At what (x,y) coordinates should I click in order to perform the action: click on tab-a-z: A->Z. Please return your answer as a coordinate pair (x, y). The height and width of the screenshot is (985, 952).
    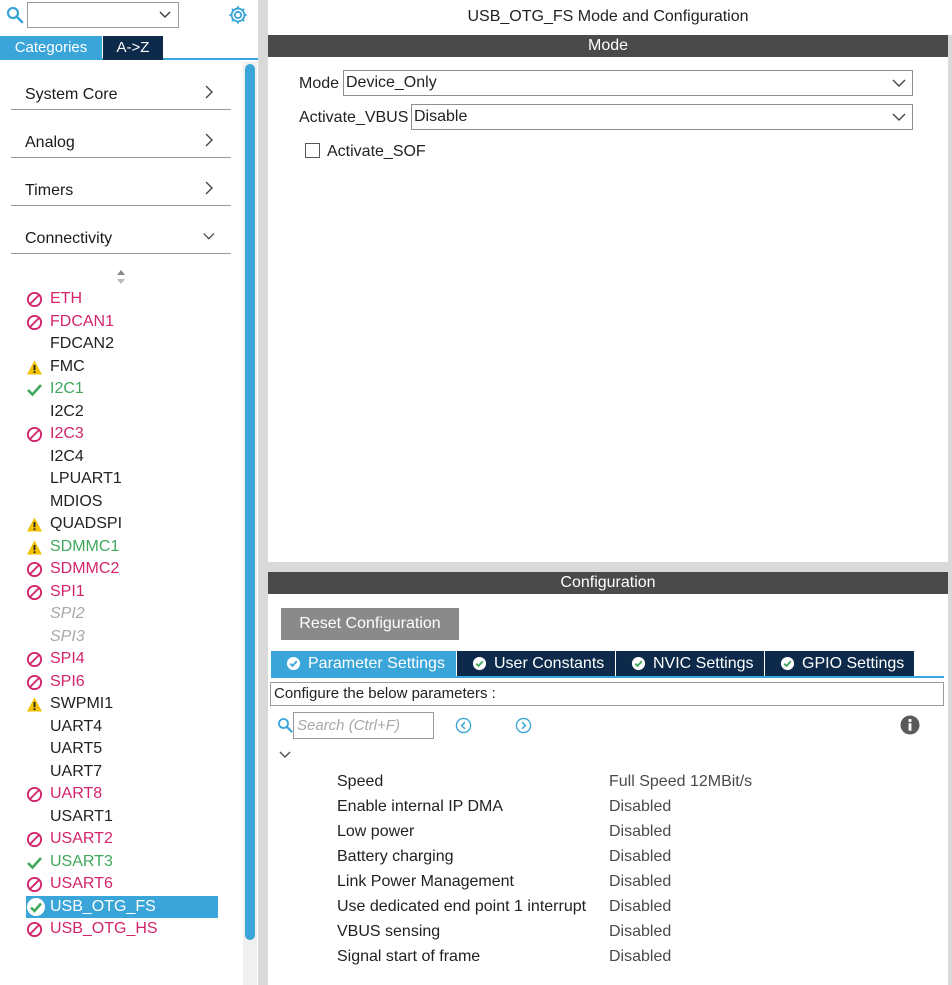
    Looking at the image, I should click on (133, 48).